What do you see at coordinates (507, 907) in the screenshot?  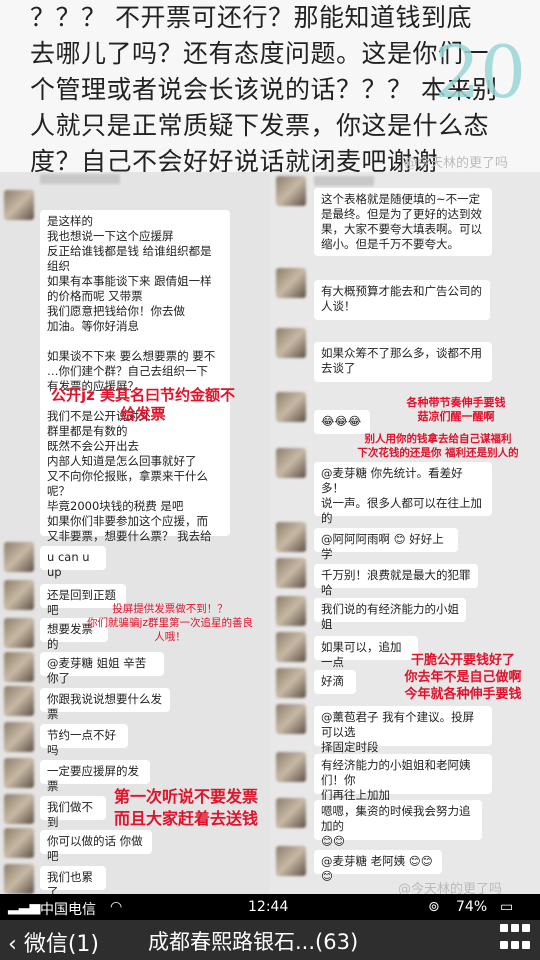 I see `battery-icon: ▭` at bounding box center [507, 907].